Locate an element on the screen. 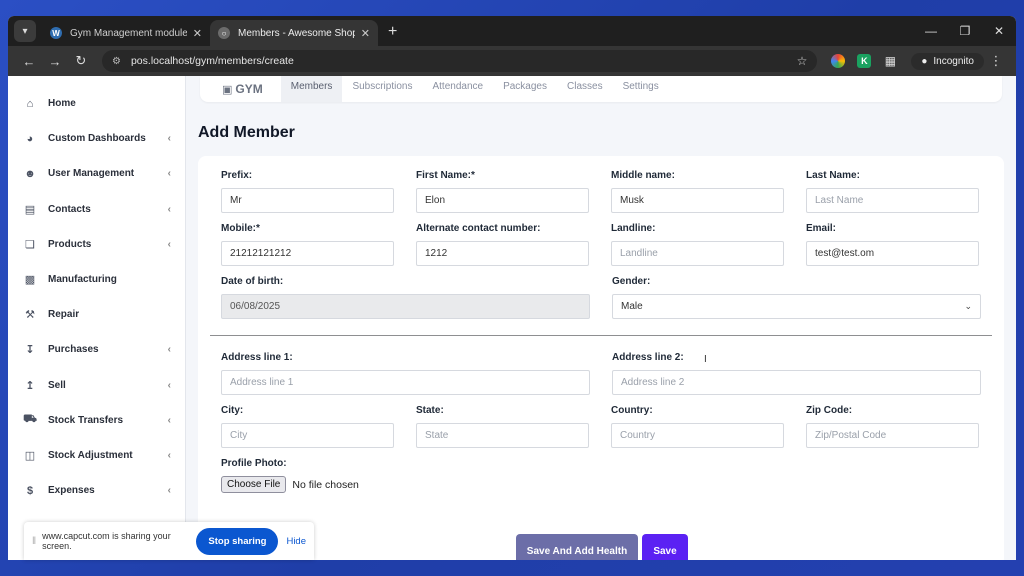  tab-title: Gym Management module for ( is located at coordinates (128, 33).